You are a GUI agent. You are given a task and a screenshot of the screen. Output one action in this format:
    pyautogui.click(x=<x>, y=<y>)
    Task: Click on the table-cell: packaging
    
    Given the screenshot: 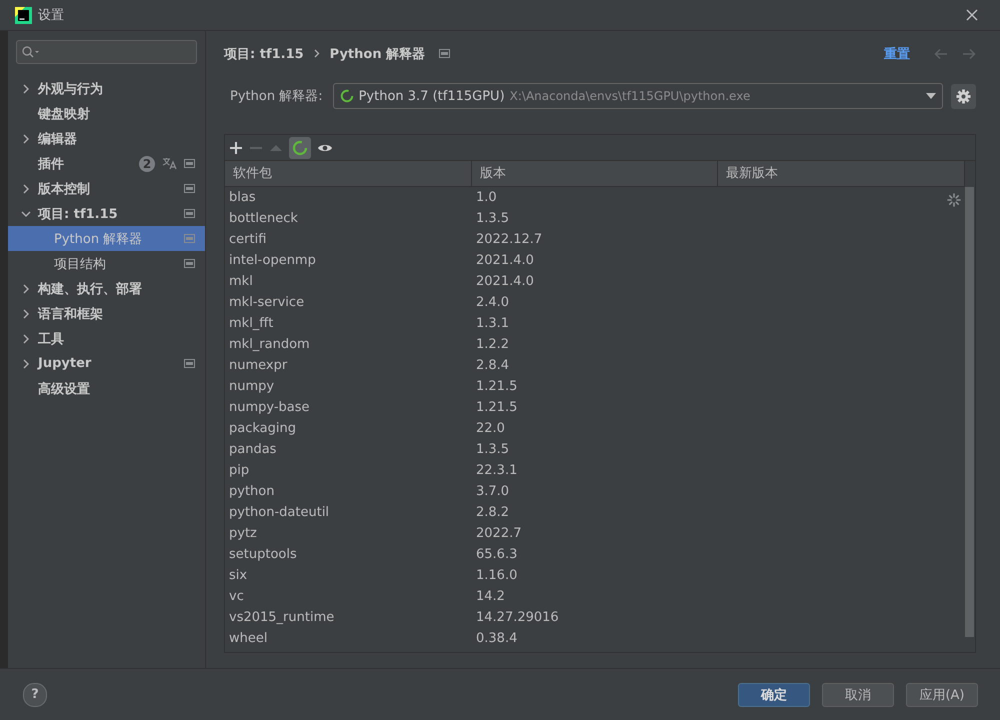 What is the action you would take?
    pyautogui.click(x=262, y=428)
    